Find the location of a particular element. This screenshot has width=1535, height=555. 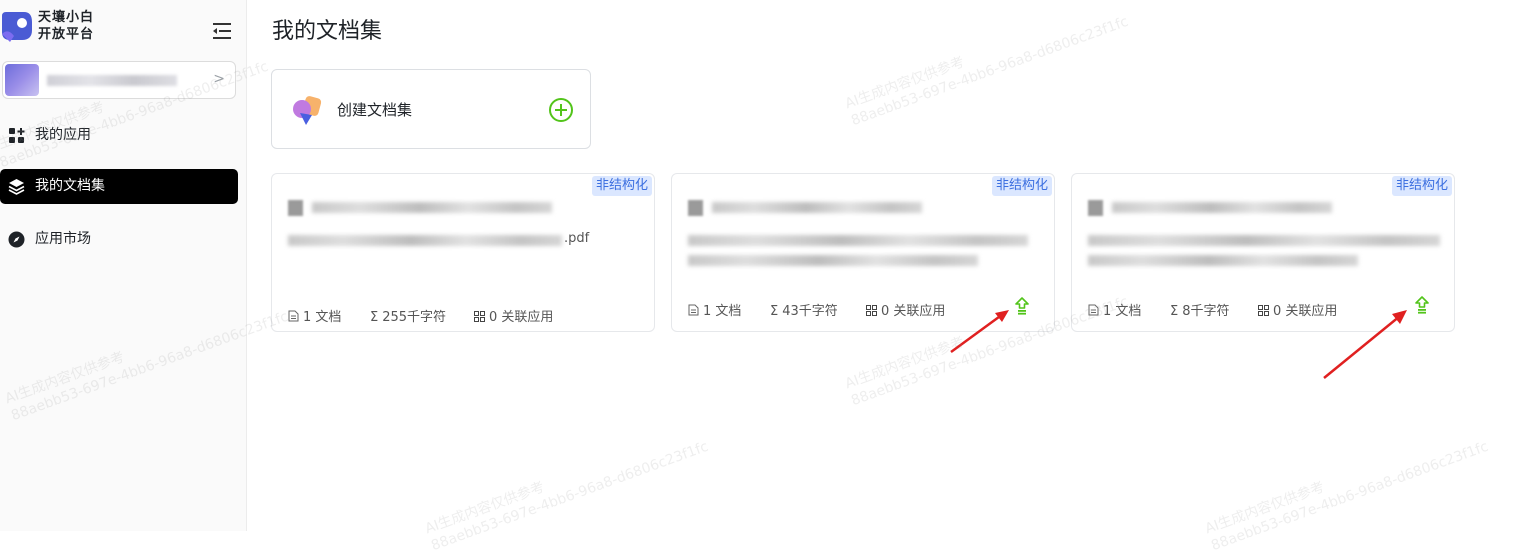

chevron-right-icon: > is located at coordinates (219, 79).